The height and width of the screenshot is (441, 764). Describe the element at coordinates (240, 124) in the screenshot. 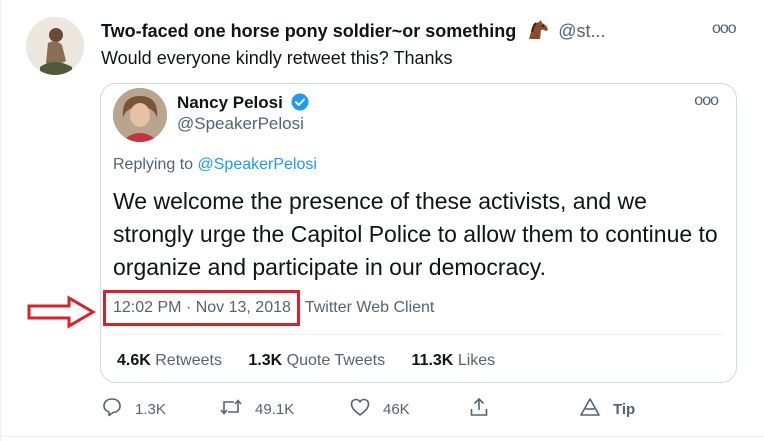

I see `quoted-author-handle: @SpeakerPelosi` at that location.